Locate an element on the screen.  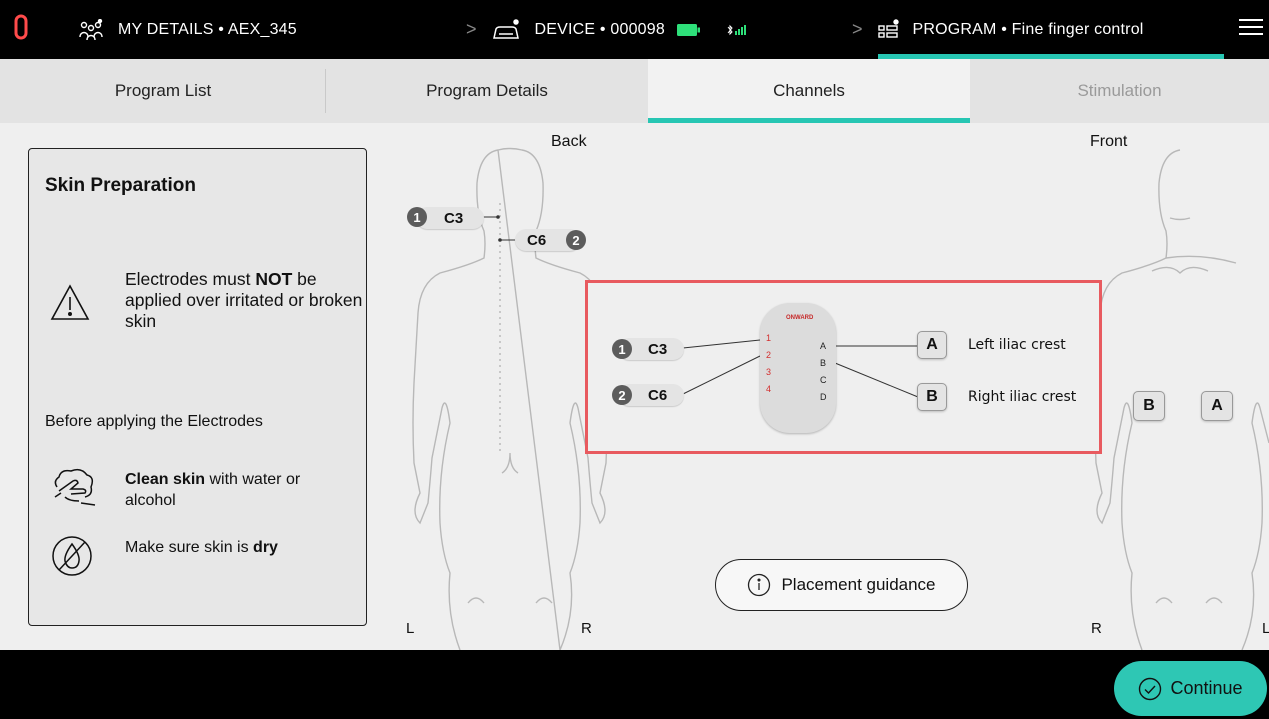
tab-program-details: Program Details is located at coordinates (487, 91).